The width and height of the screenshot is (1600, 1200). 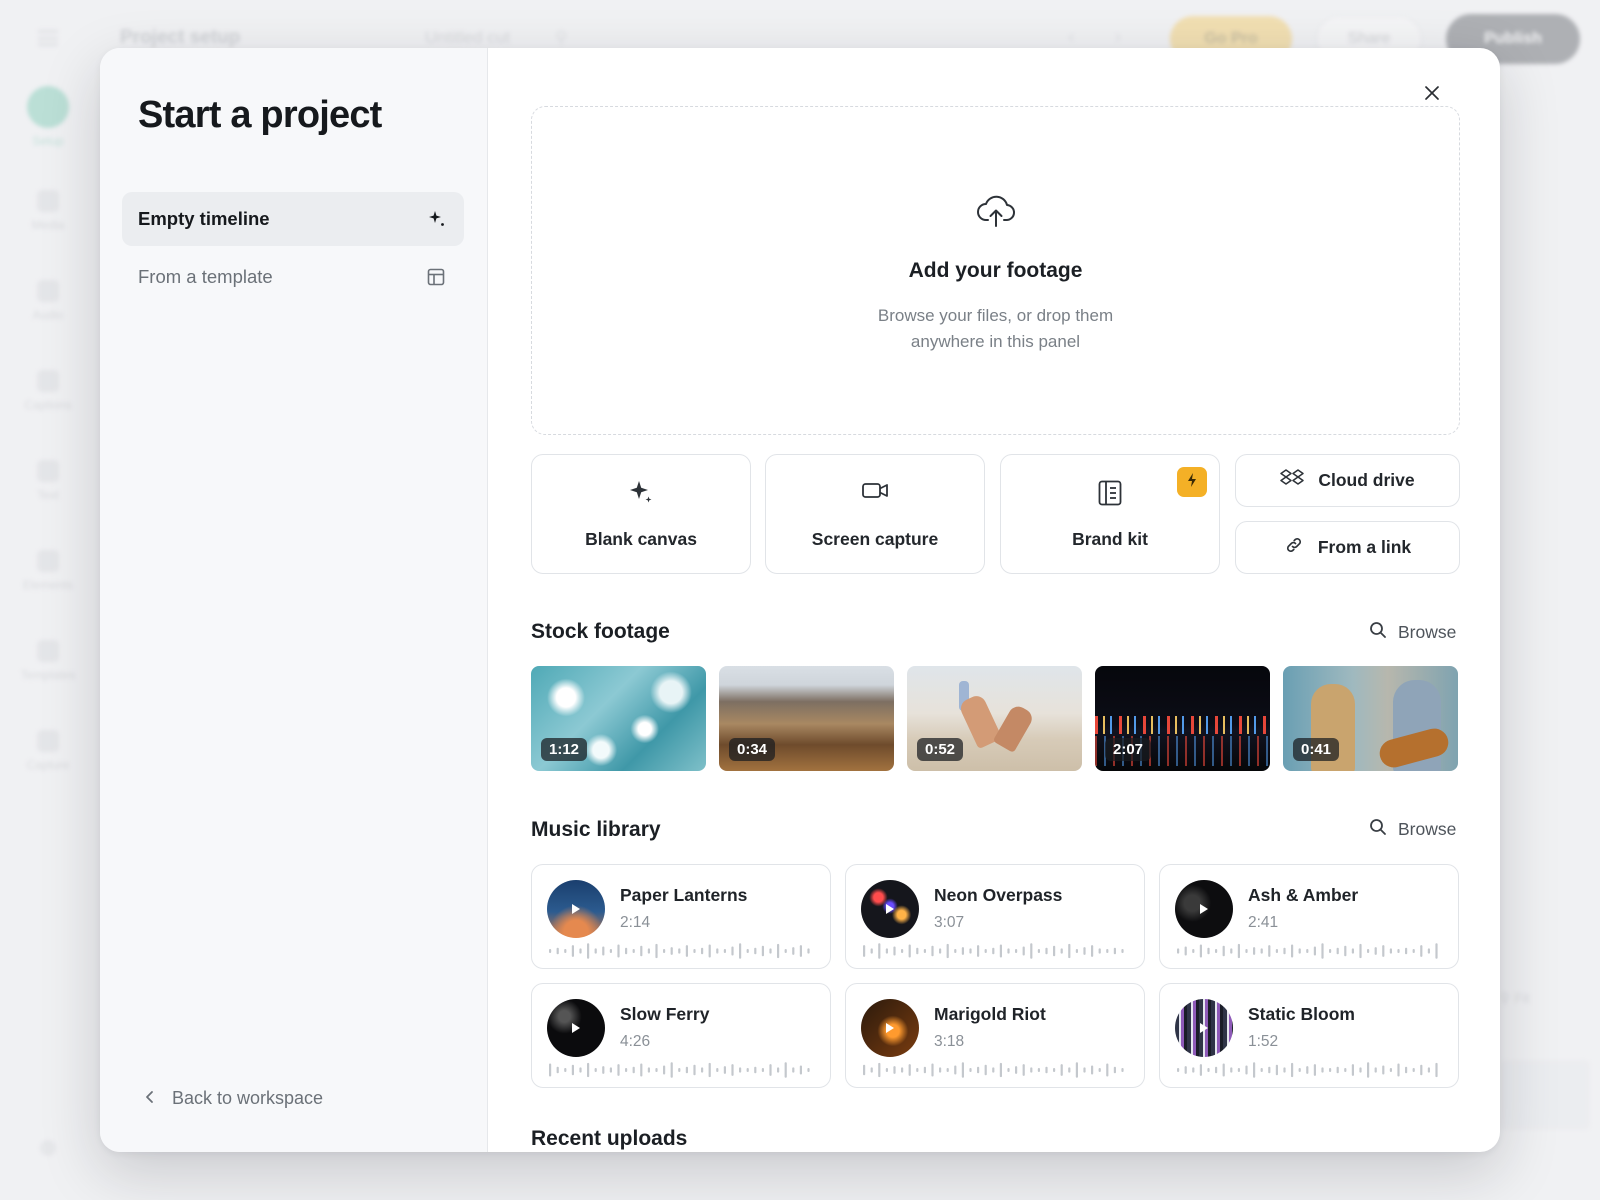 I want to click on back-to-workspace-link: Back to workspace, so click(x=233, y=1098).